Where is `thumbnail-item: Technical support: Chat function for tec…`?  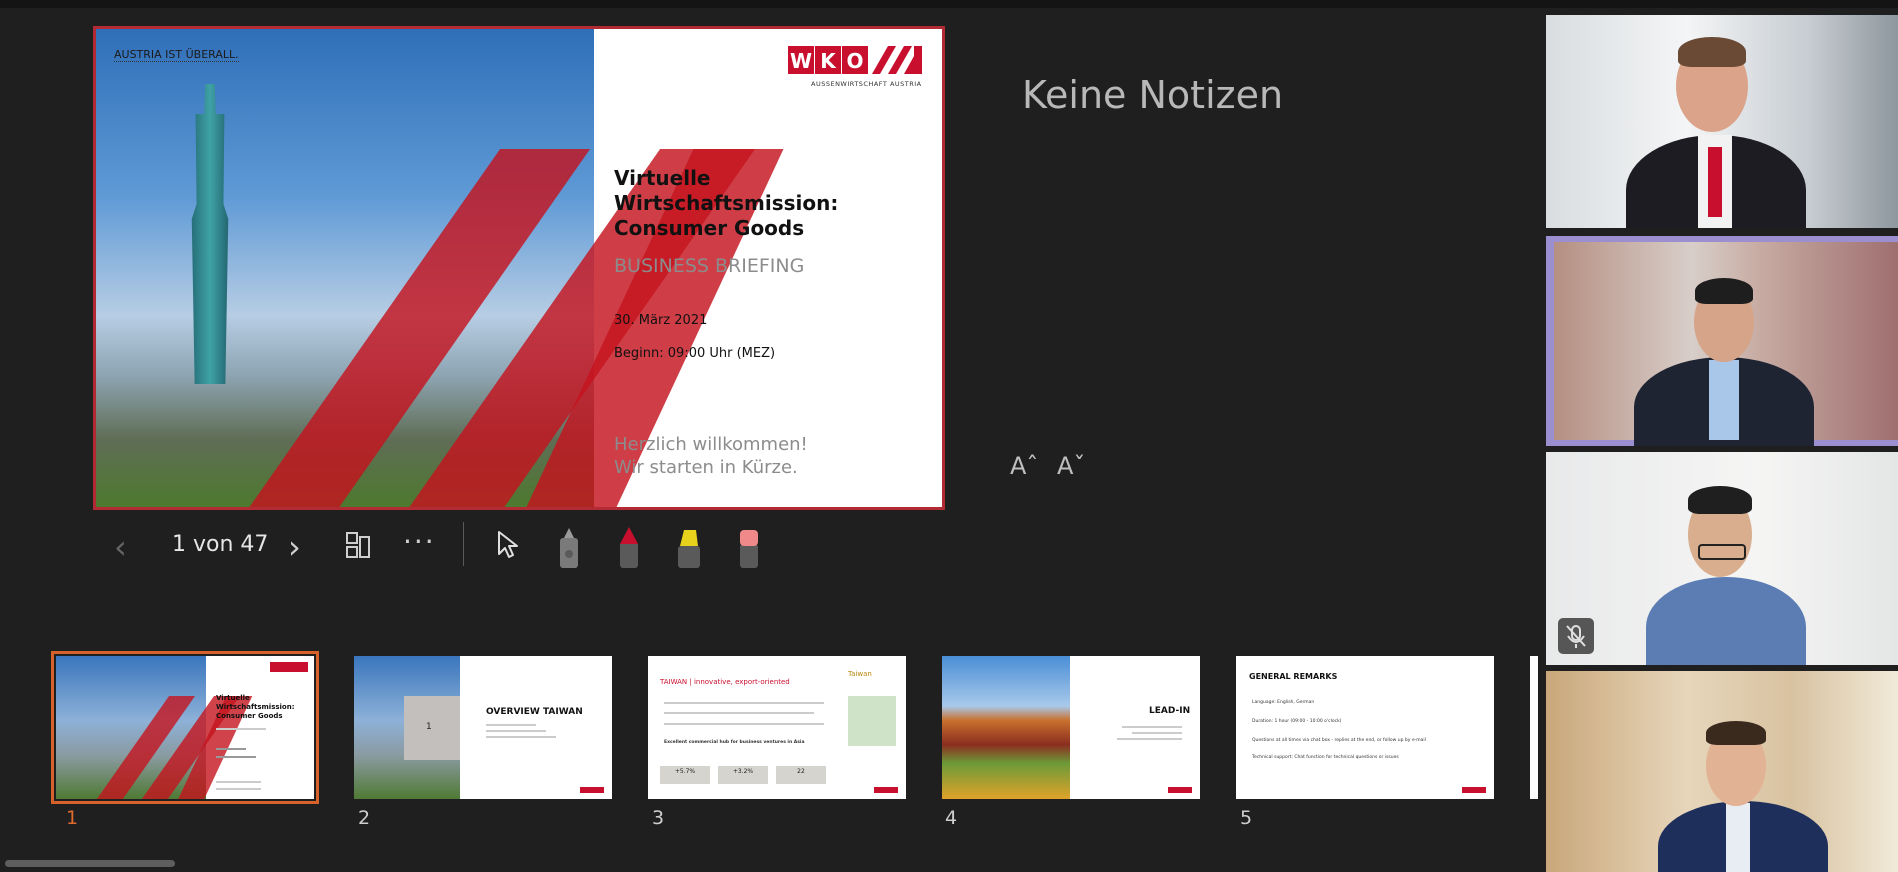 thumbnail-item: Technical support: Chat function for tec… is located at coordinates (1325, 757).